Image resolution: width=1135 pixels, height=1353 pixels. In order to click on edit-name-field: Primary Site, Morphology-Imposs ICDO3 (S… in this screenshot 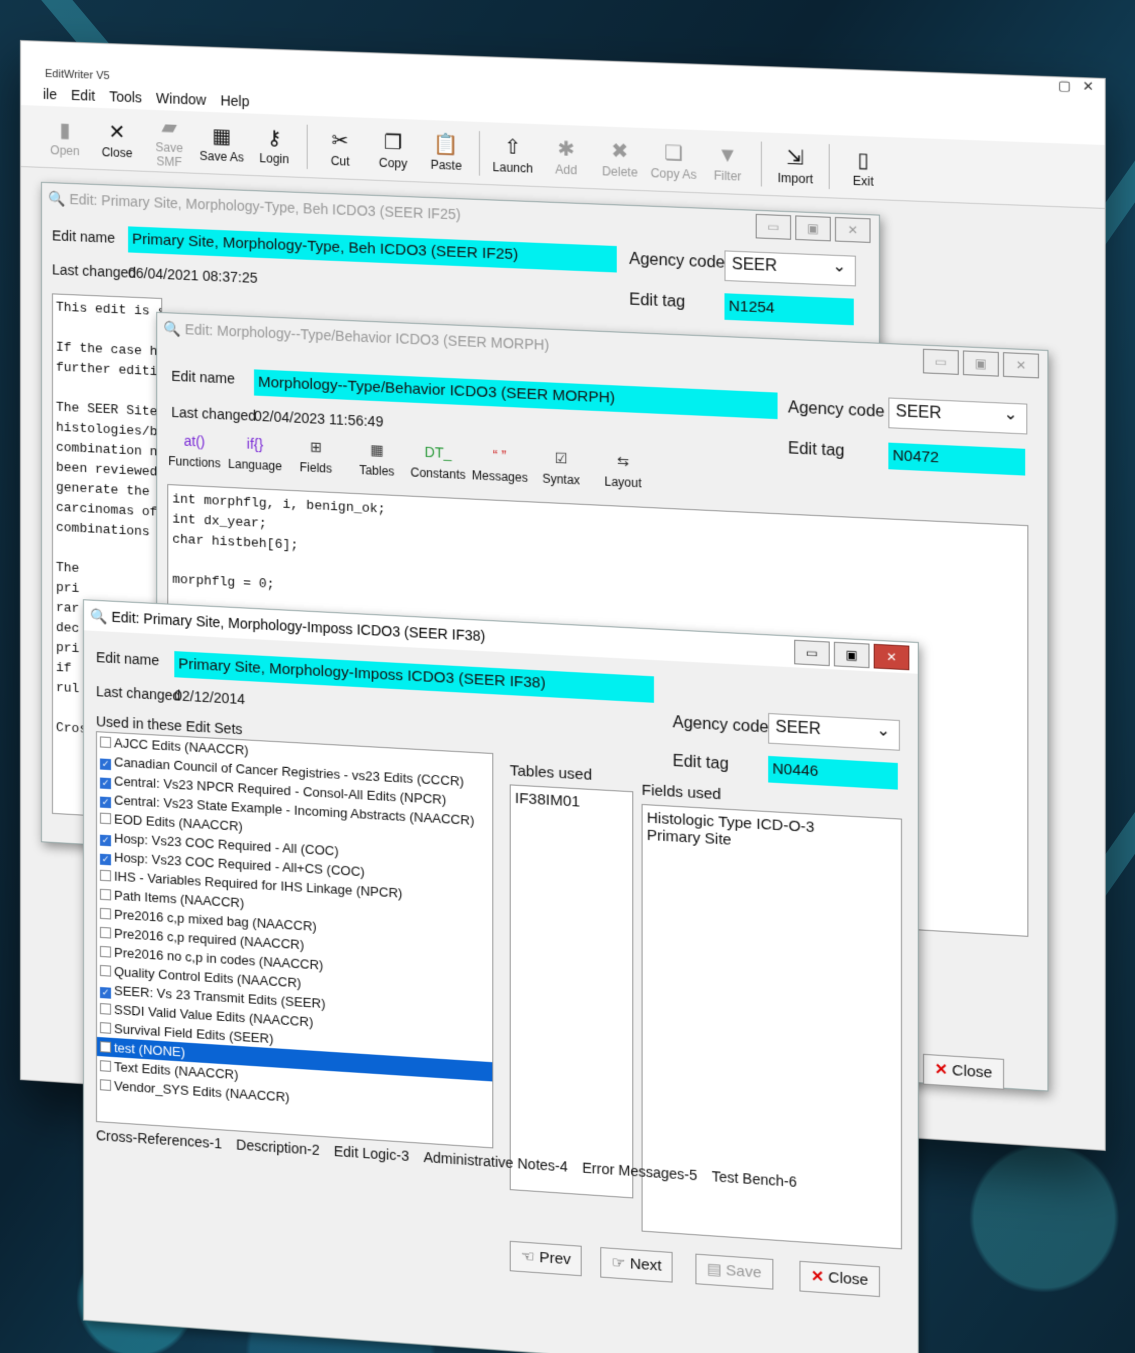, I will do `click(414, 677)`.